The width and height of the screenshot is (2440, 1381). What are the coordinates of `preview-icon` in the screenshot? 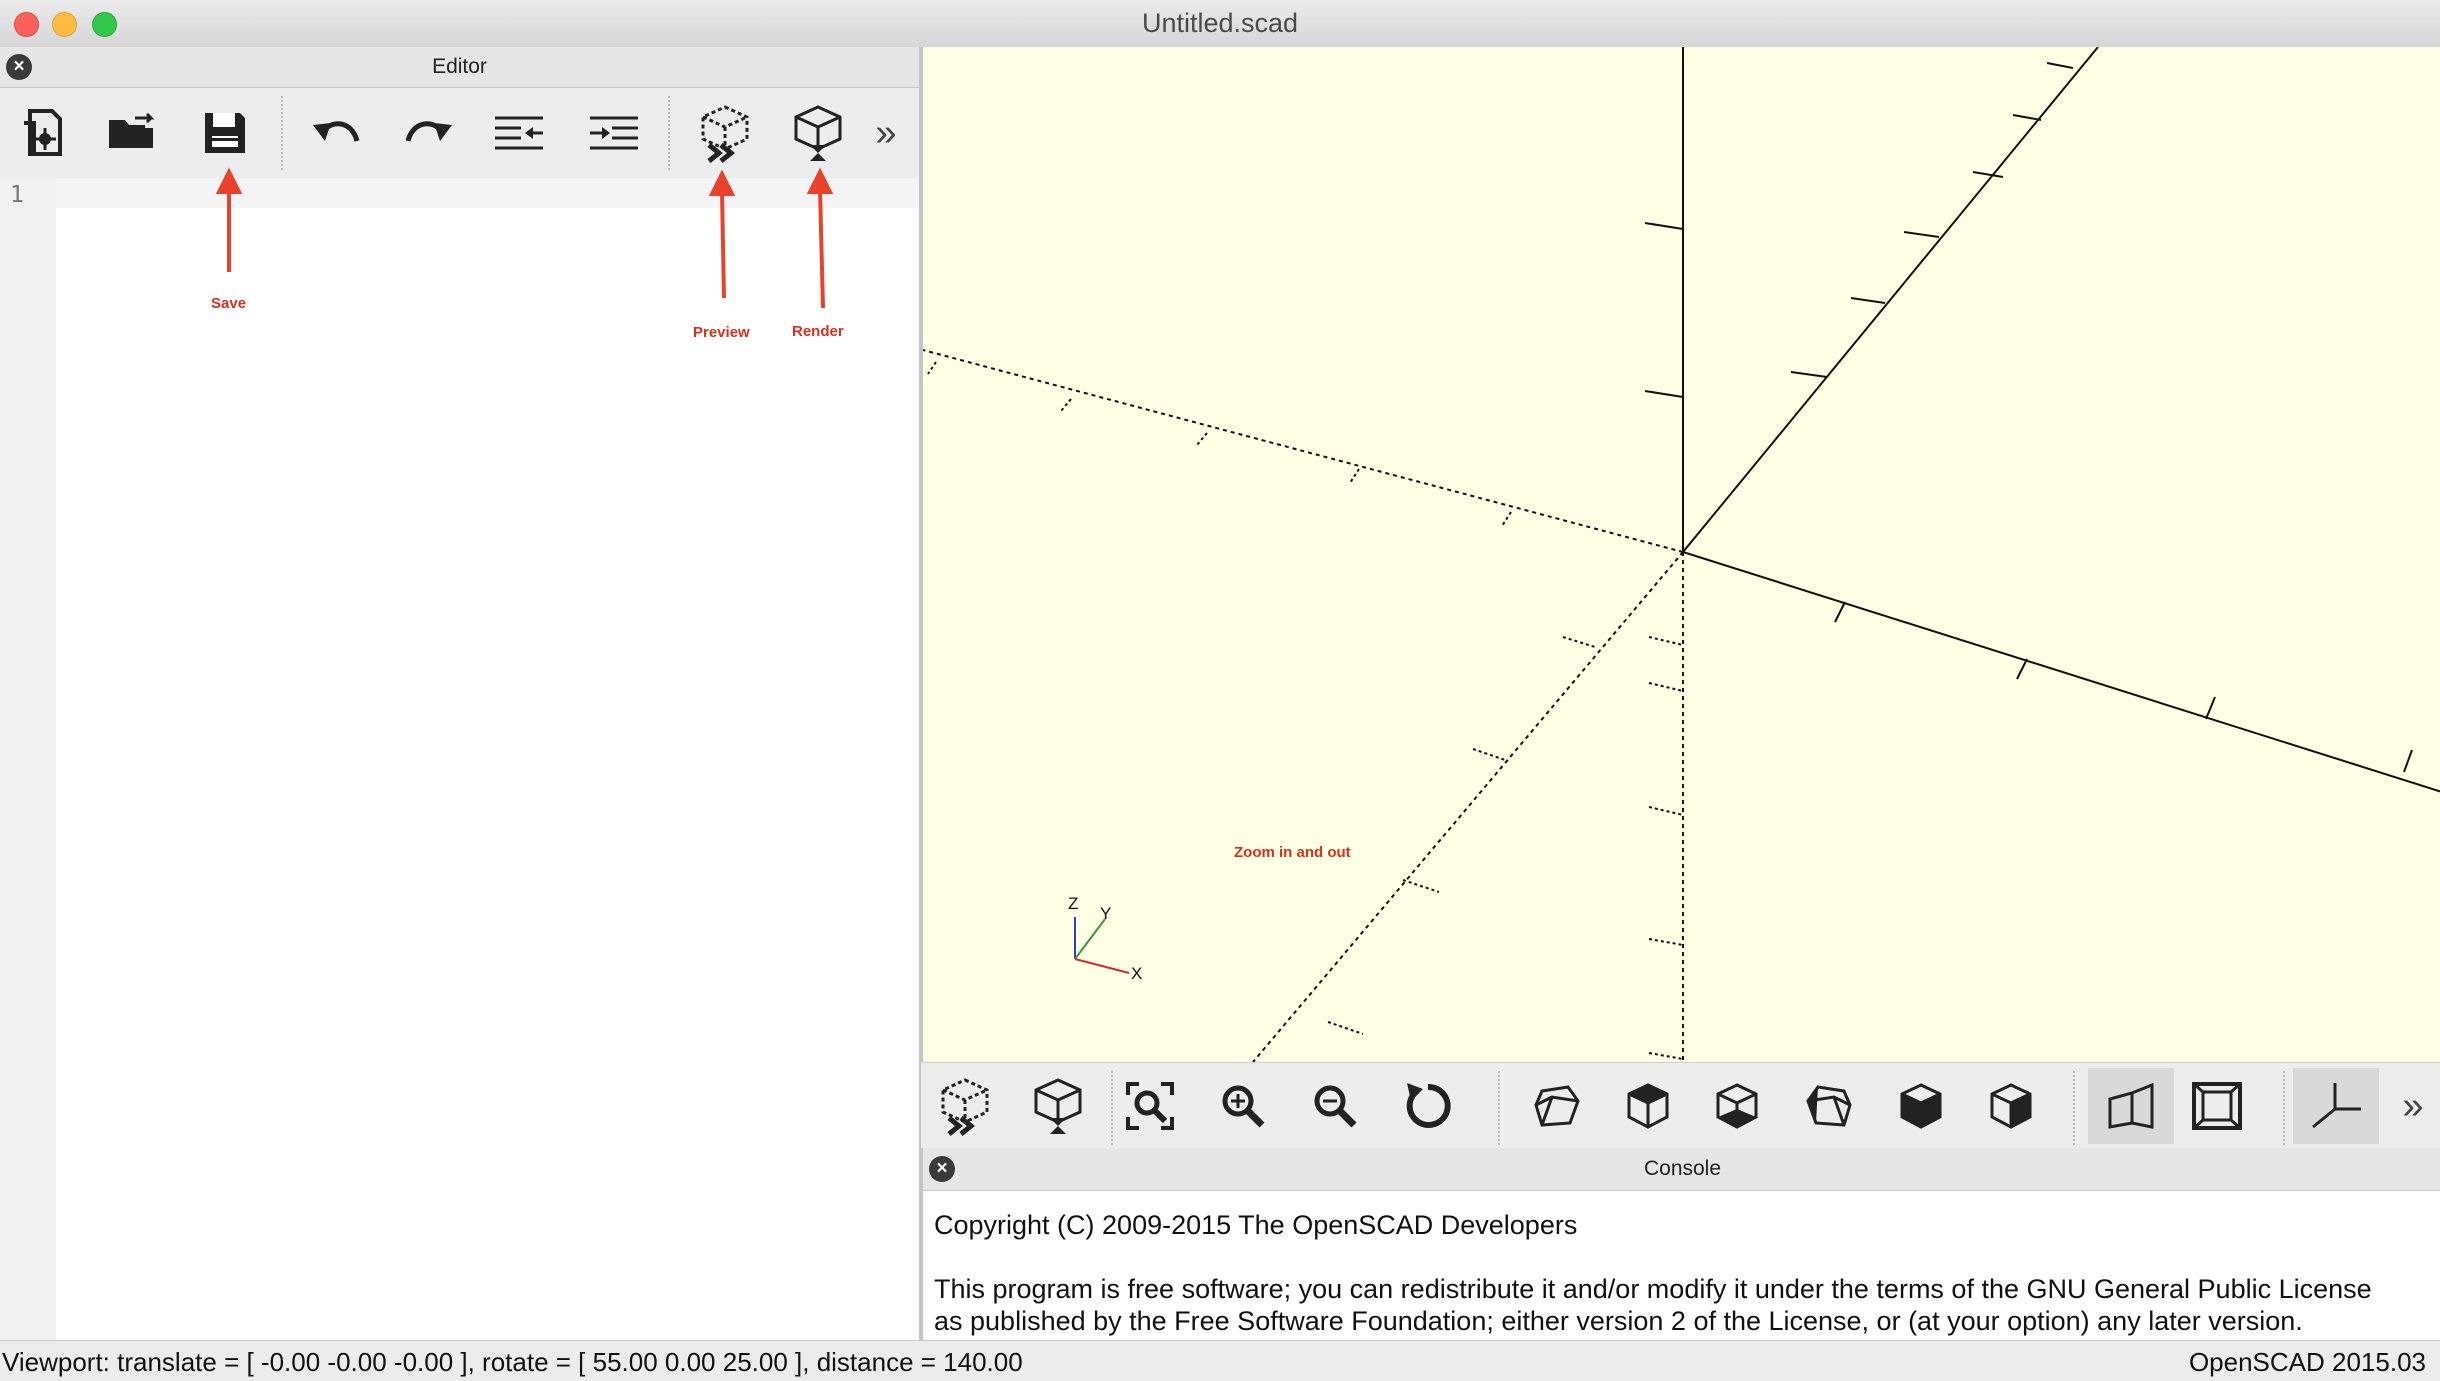 It's located at (965, 1106).